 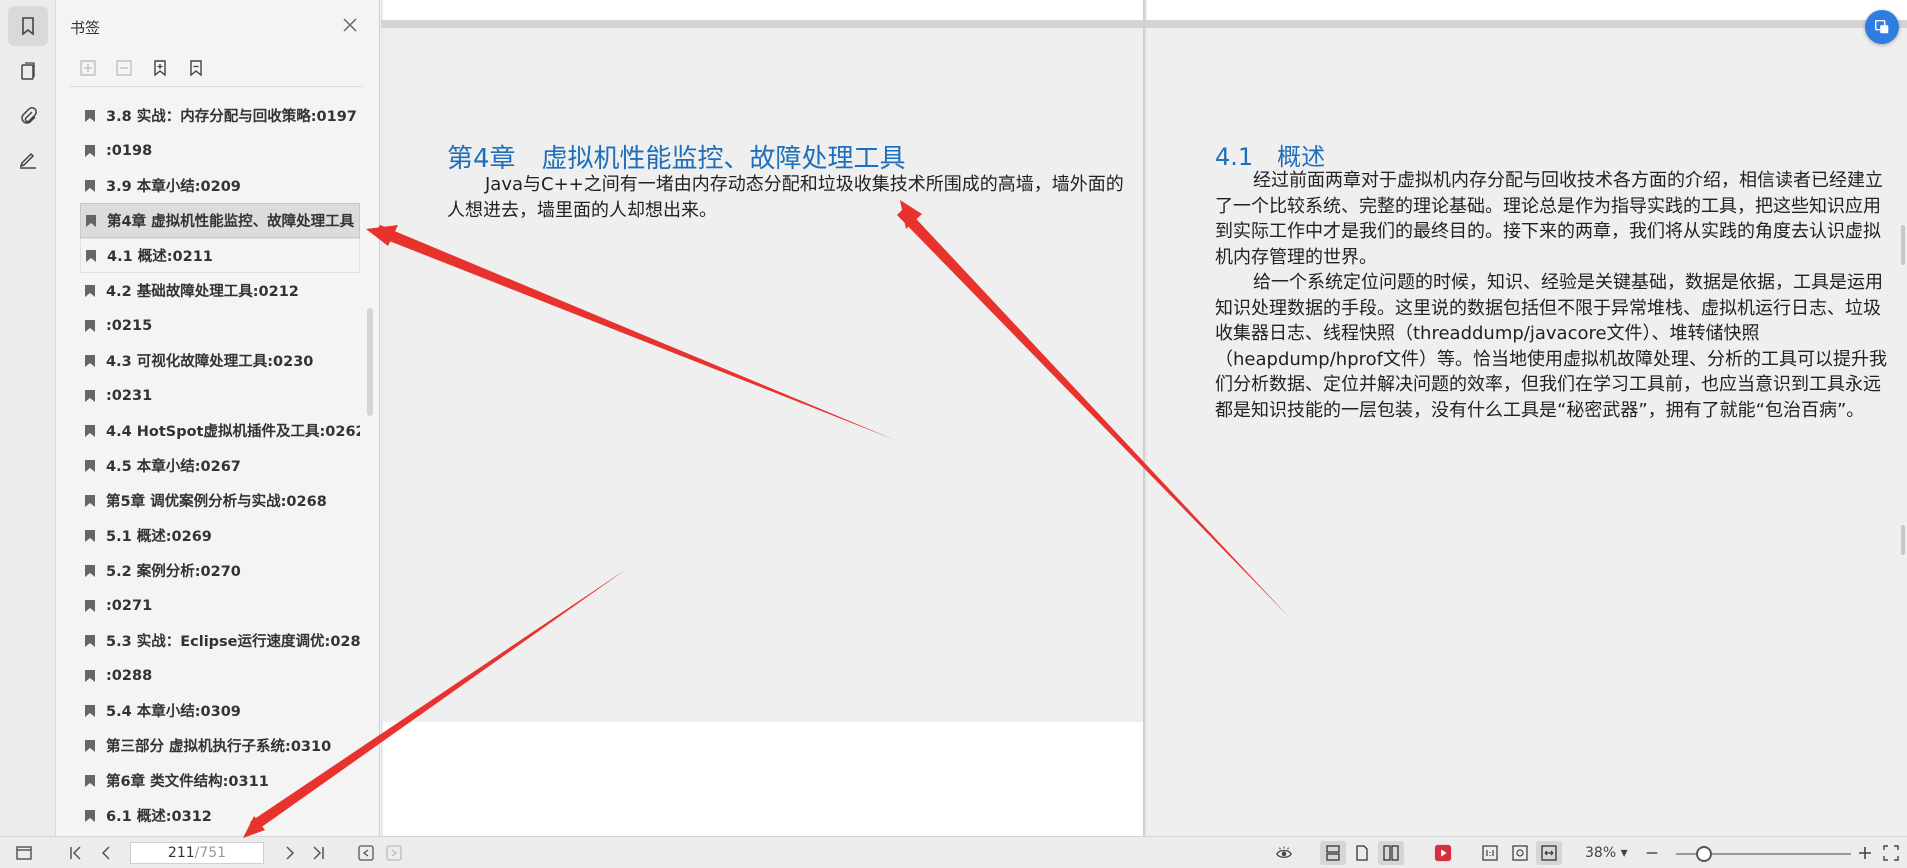 I want to click on list-item: 第三部分 虚拟机执行子系统:0310, so click(x=220, y=745).